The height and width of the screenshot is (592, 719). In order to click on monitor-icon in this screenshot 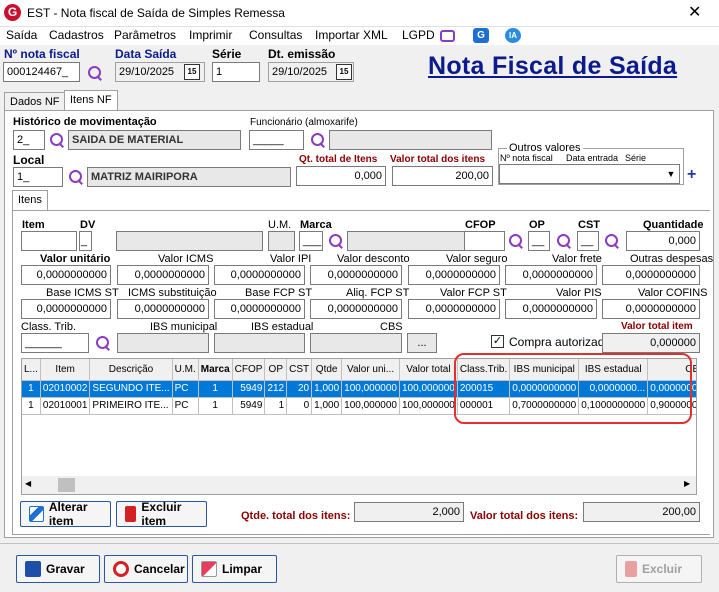, I will do `click(447, 36)`.